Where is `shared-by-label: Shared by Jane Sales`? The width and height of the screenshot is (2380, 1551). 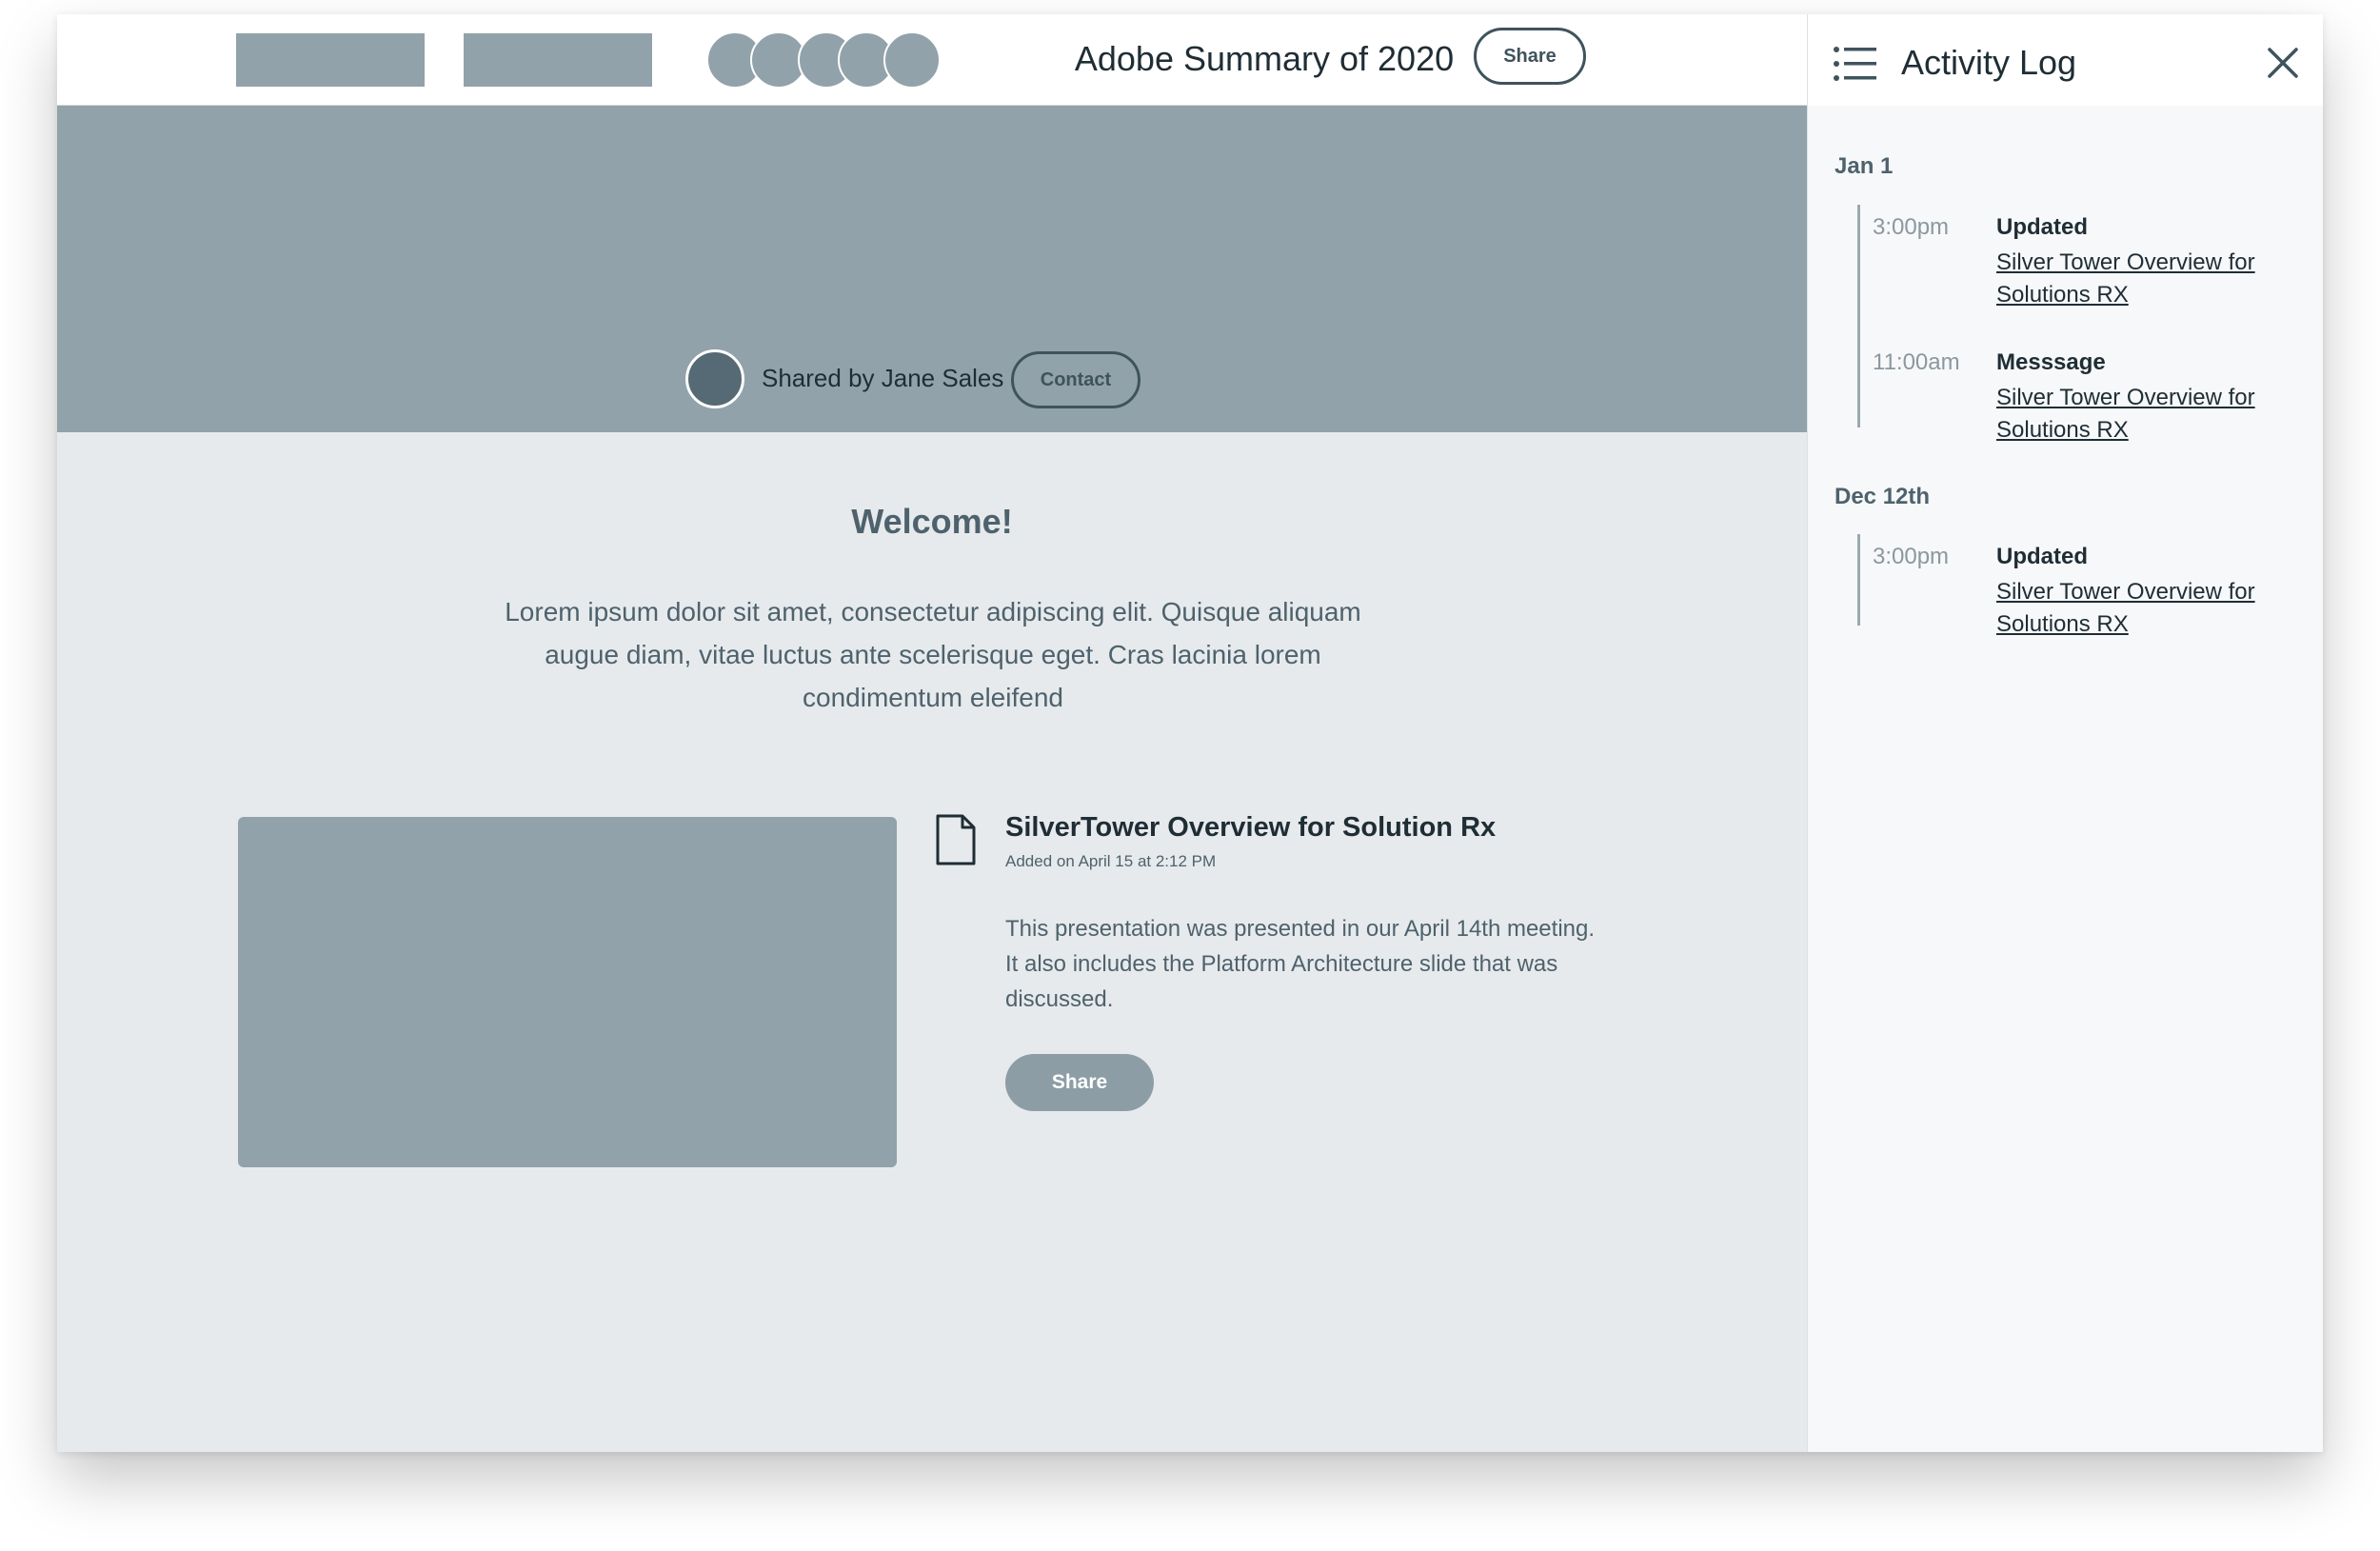 shared-by-label: Shared by Jane Sales is located at coordinates (883, 378).